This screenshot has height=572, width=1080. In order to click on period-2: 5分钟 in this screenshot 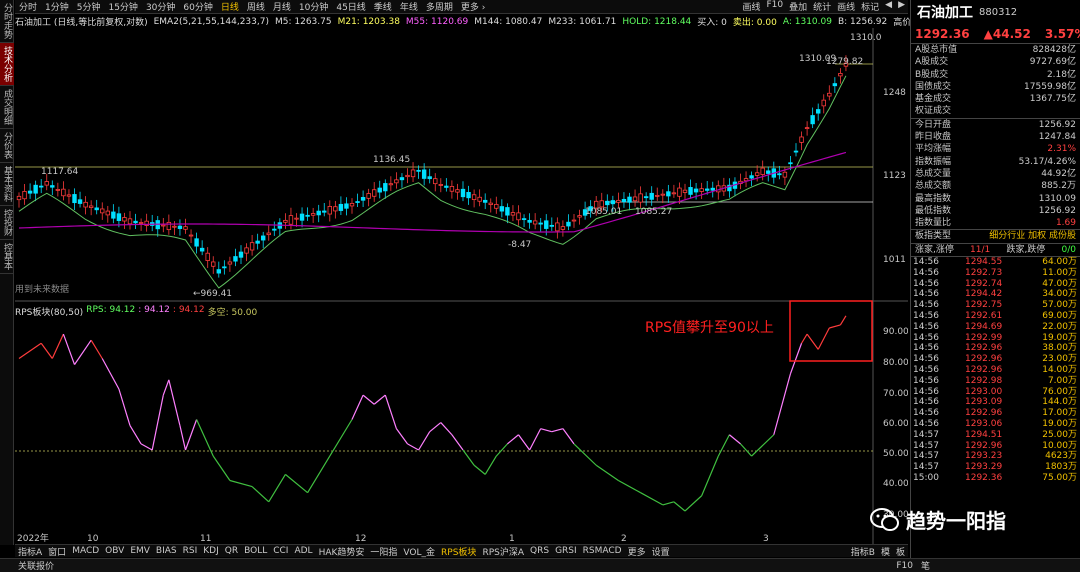, I will do `click(89, 6)`.